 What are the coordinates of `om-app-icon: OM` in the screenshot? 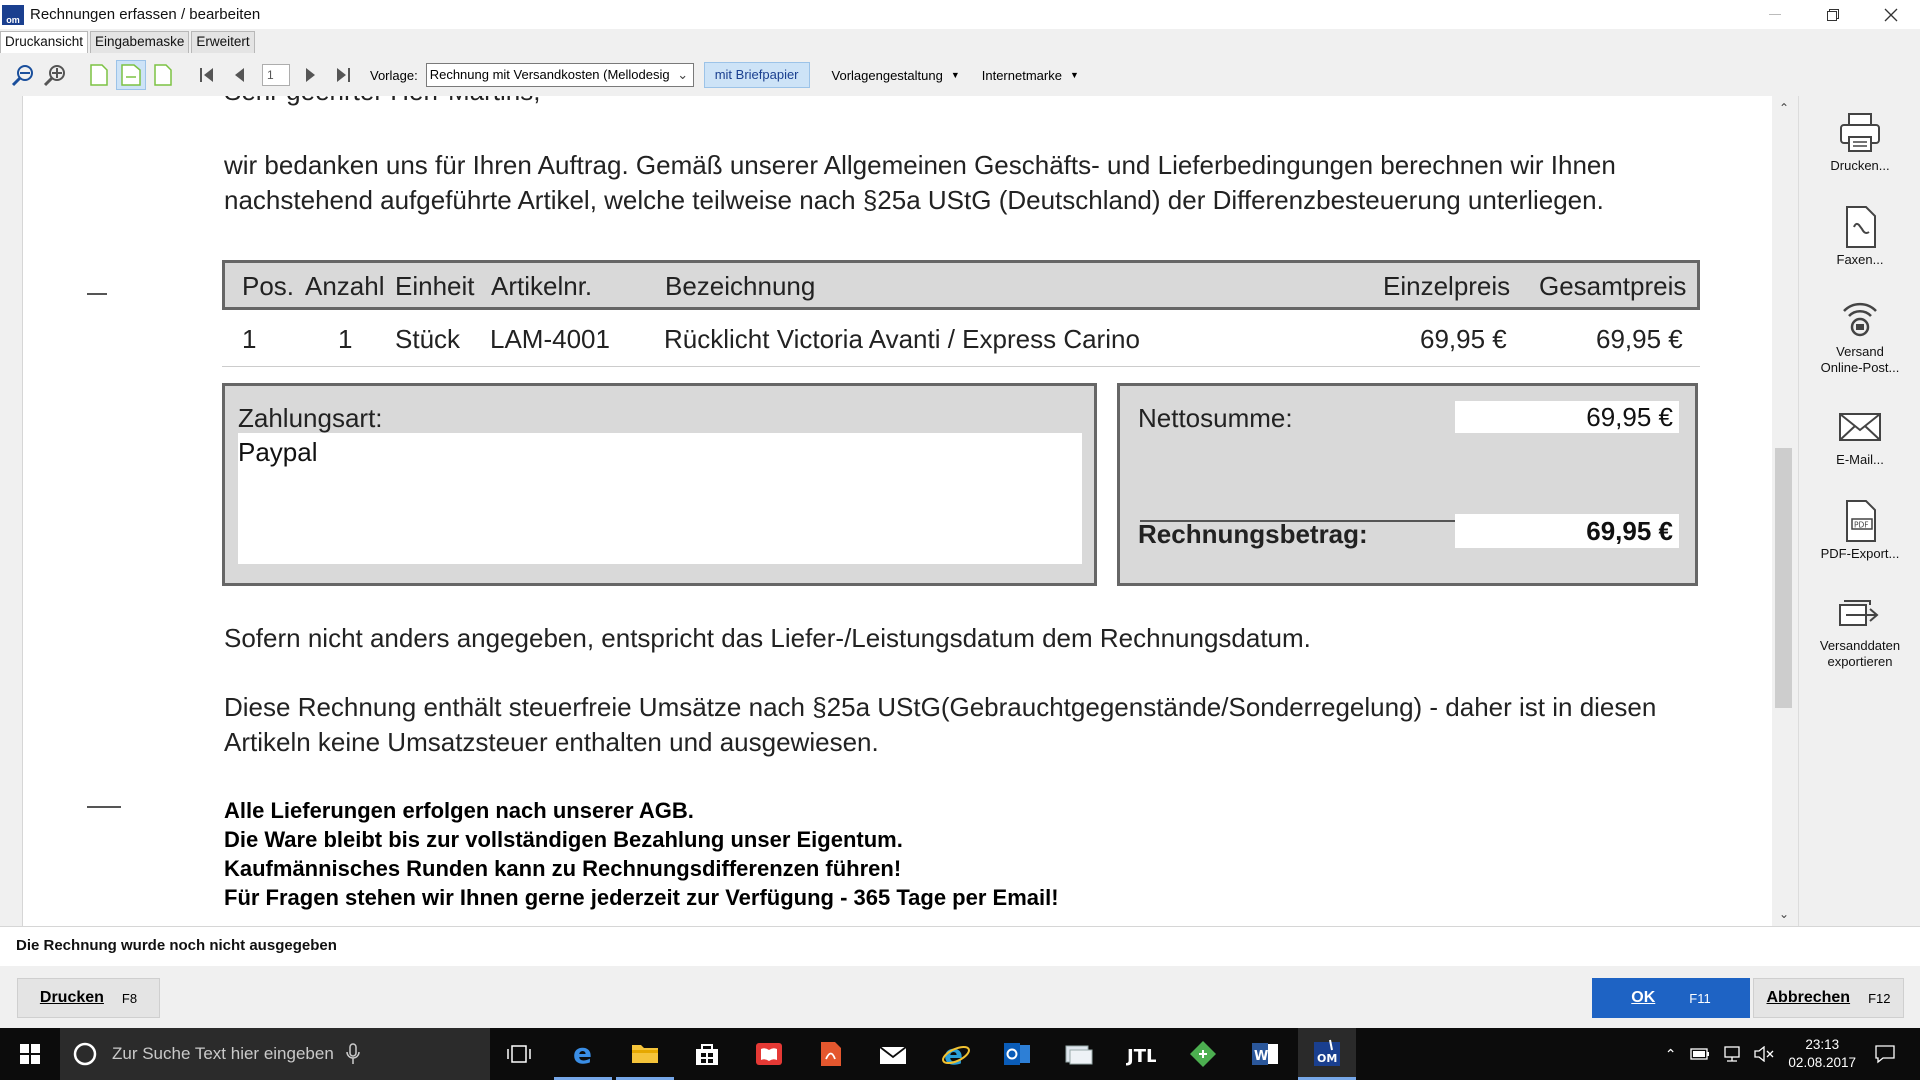 It's located at (1327, 1052).